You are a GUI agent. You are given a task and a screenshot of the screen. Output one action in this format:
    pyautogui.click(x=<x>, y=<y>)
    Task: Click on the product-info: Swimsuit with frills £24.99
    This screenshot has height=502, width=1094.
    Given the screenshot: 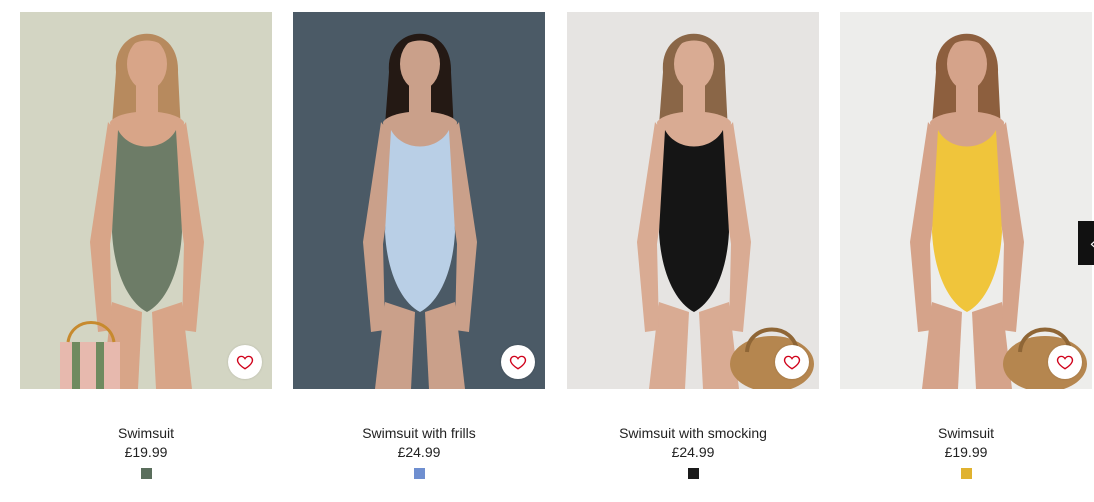 What is the action you would take?
    pyautogui.click(x=419, y=454)
    